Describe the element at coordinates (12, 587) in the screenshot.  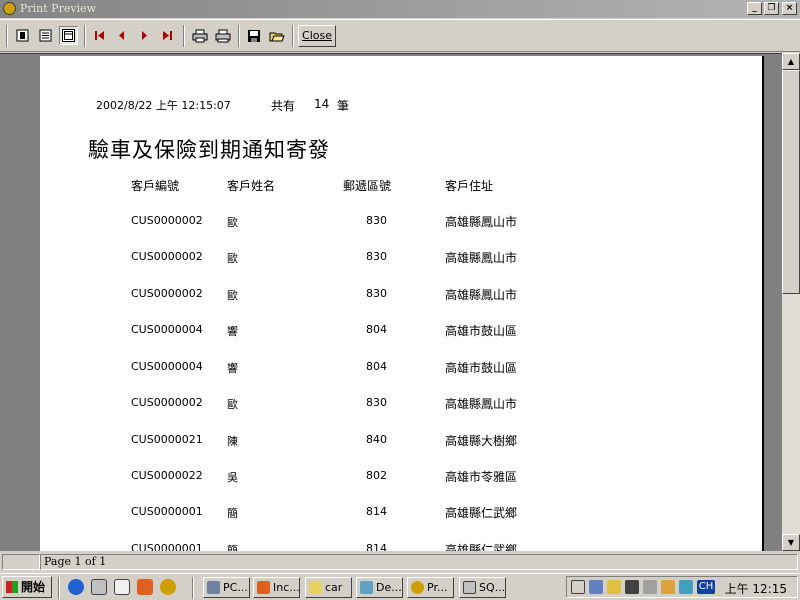
I see `windows-flag-icon` at that location.